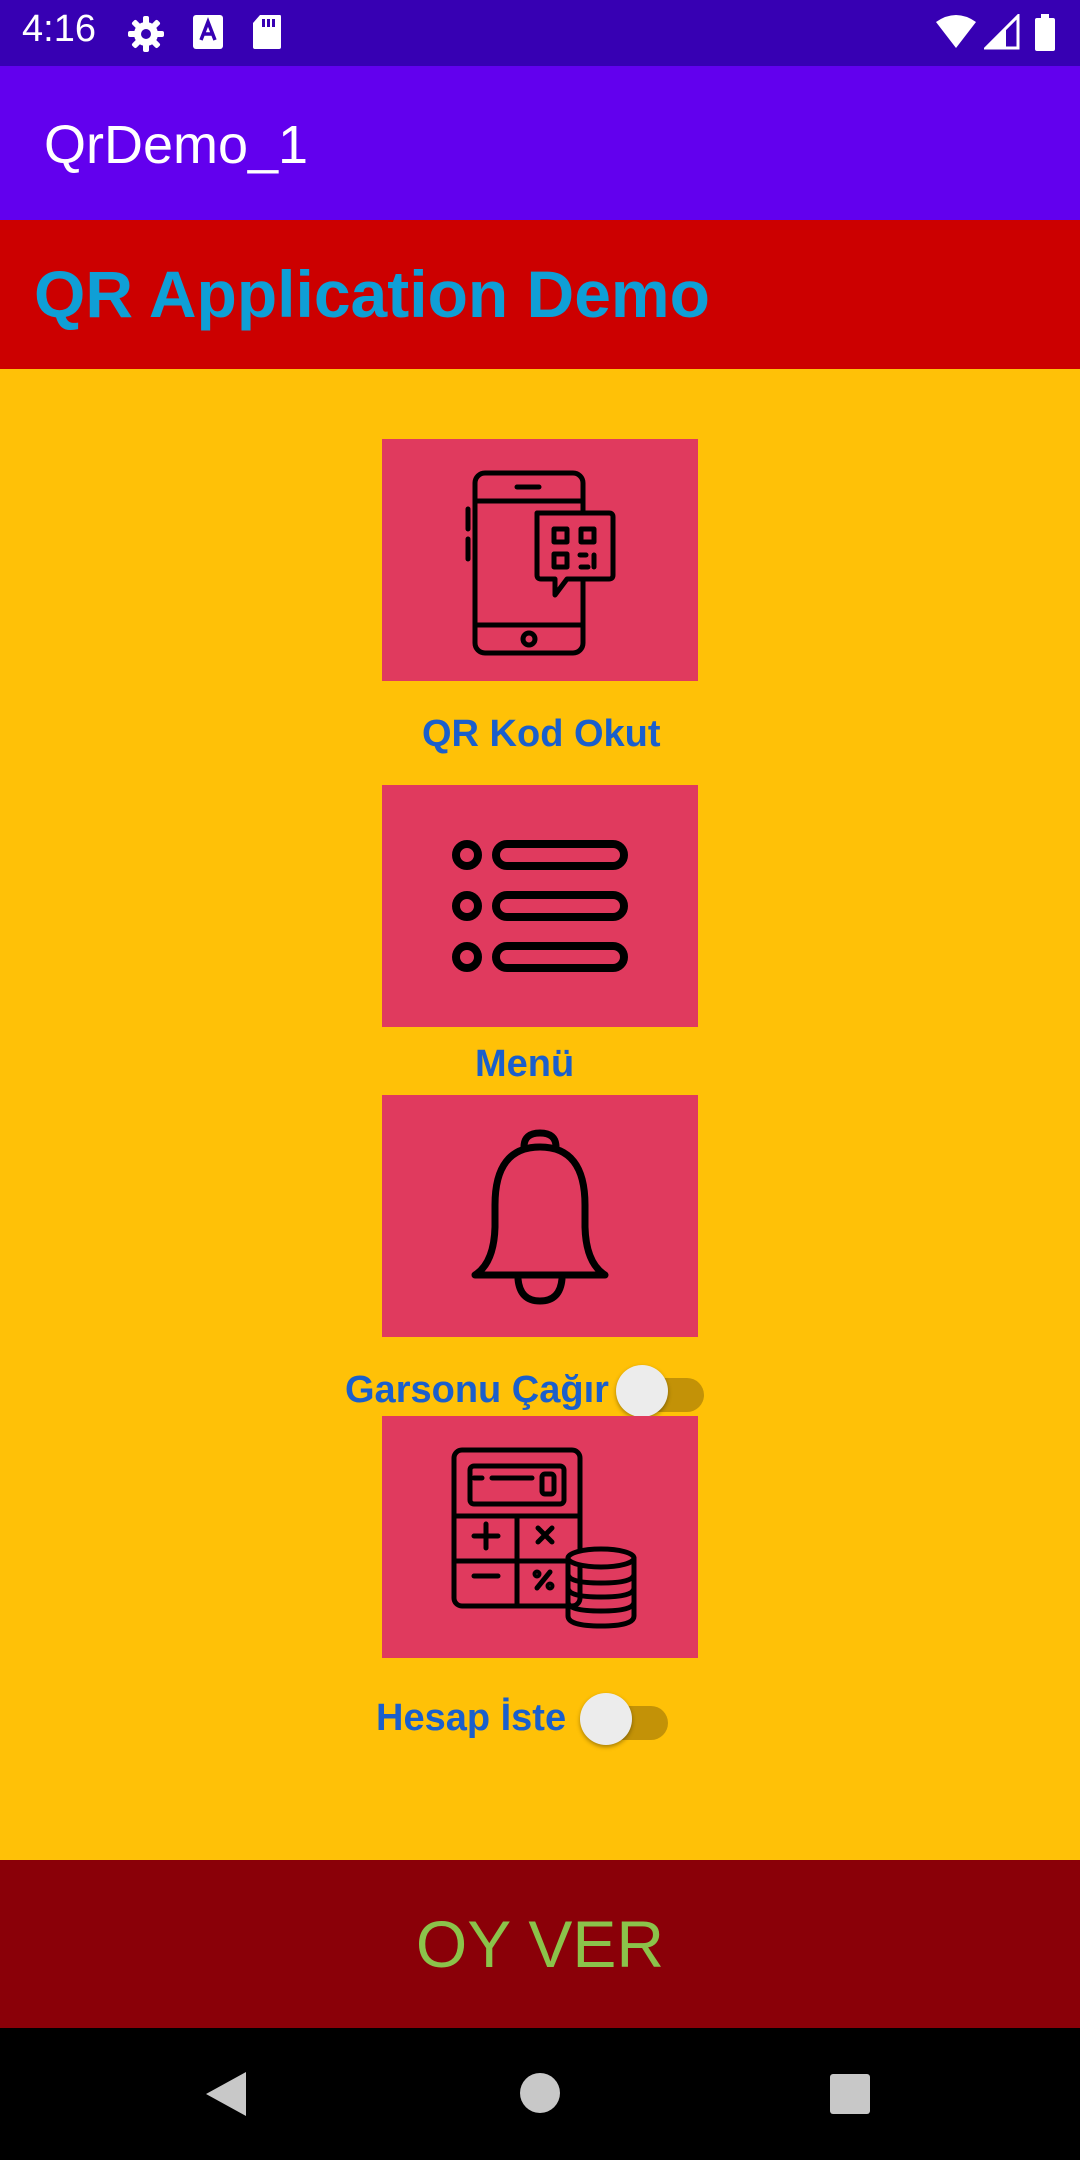  Describe the element at coordinates (208, 34) in the screenshot. I see `font-a-icon` at that location.